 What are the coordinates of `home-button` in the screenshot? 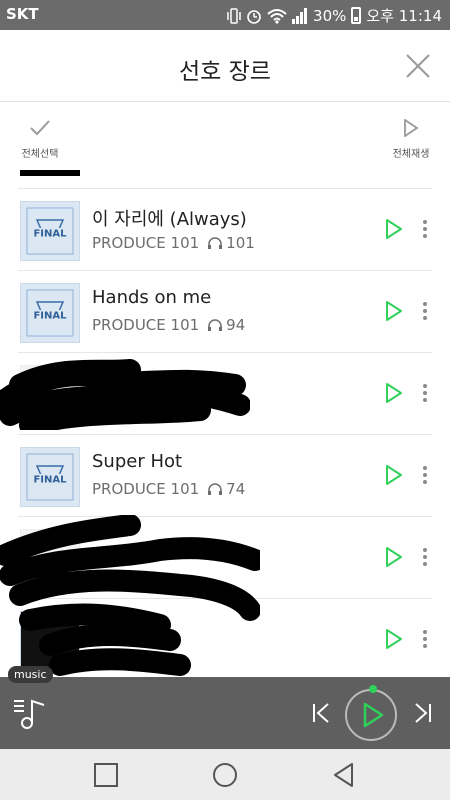 It's located at (225, 775).